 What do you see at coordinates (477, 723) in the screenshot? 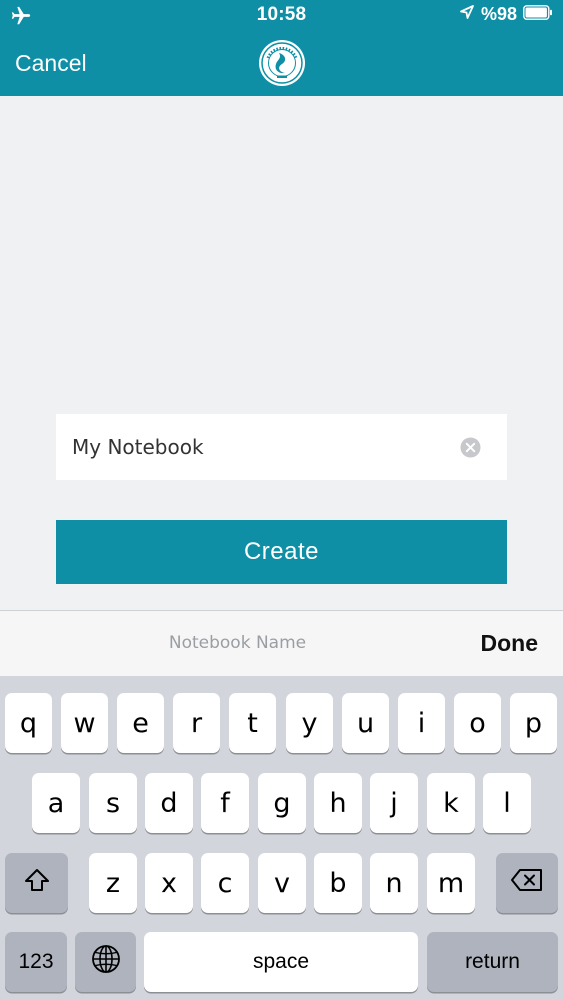
I see `key-o: o` at bounding box center [477, 723].